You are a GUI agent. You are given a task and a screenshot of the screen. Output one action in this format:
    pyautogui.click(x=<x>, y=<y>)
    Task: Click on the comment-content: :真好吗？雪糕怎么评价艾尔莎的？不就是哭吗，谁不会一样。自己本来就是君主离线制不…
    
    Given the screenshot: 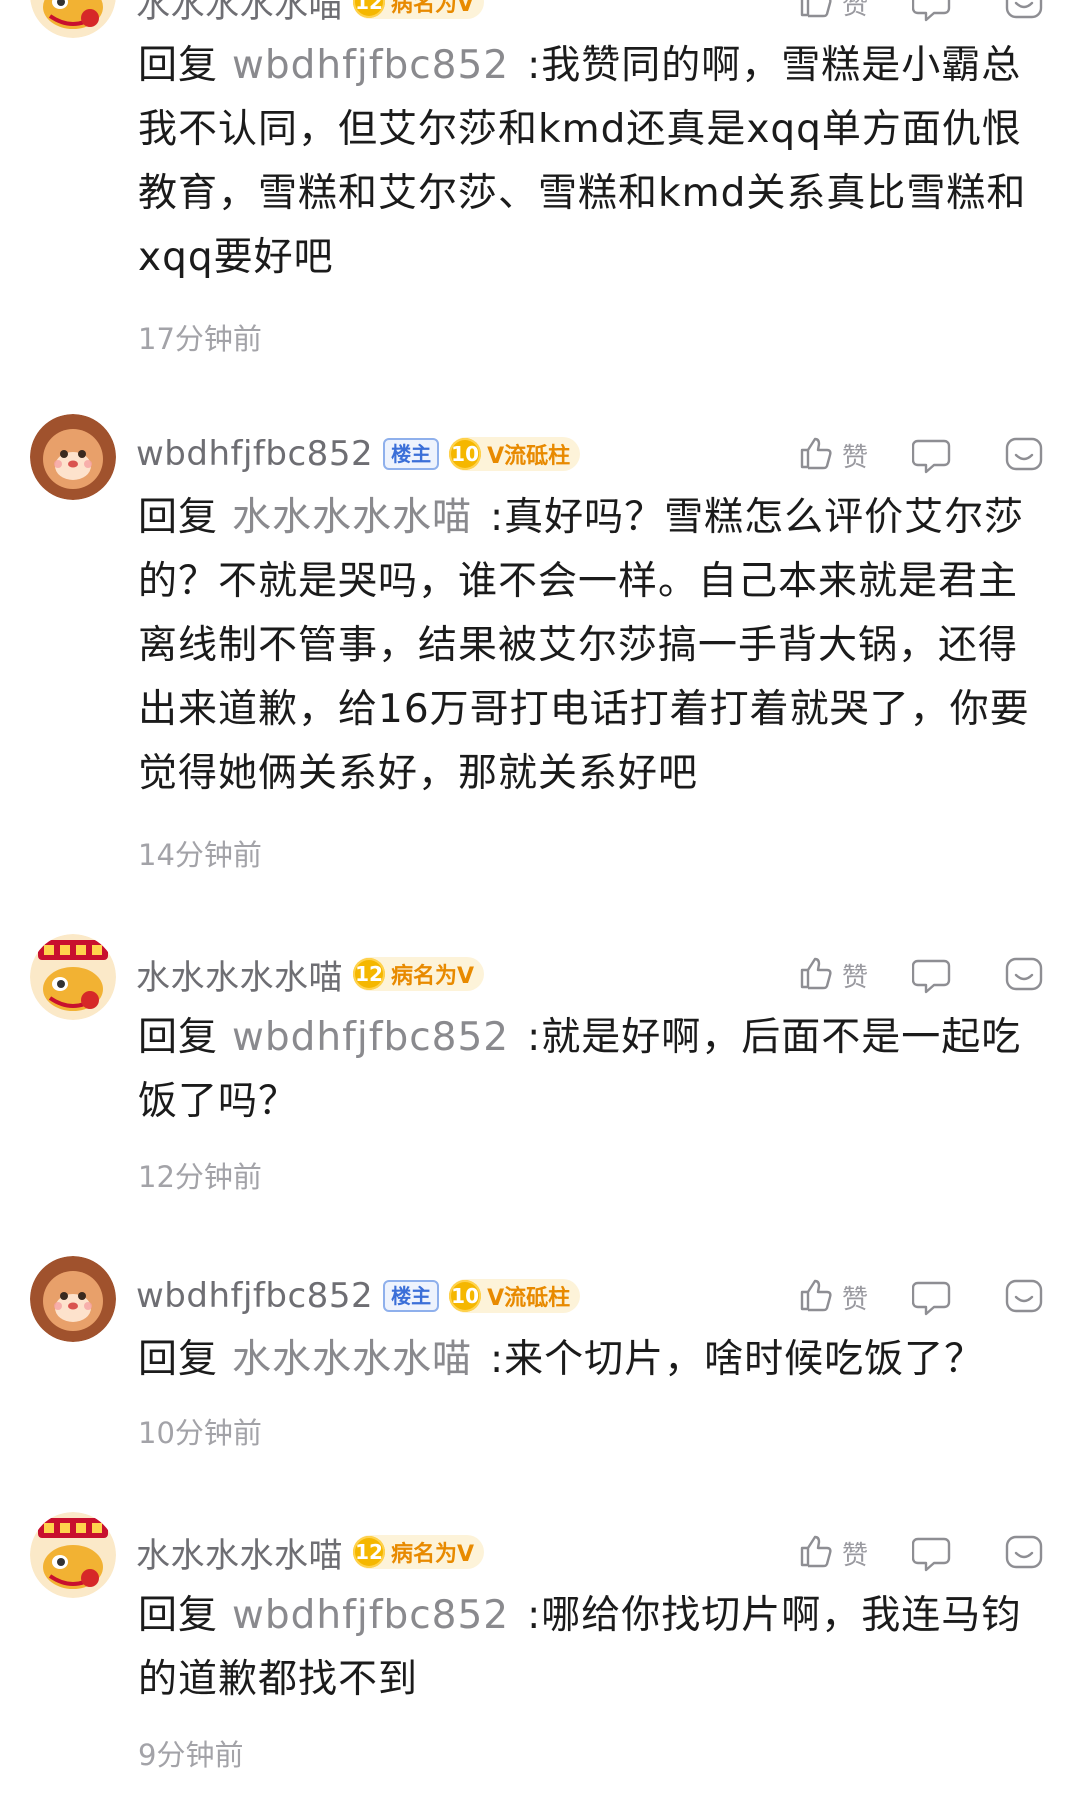 What is the action you would take?
    pyautogui.click(x=584, y=645)
    